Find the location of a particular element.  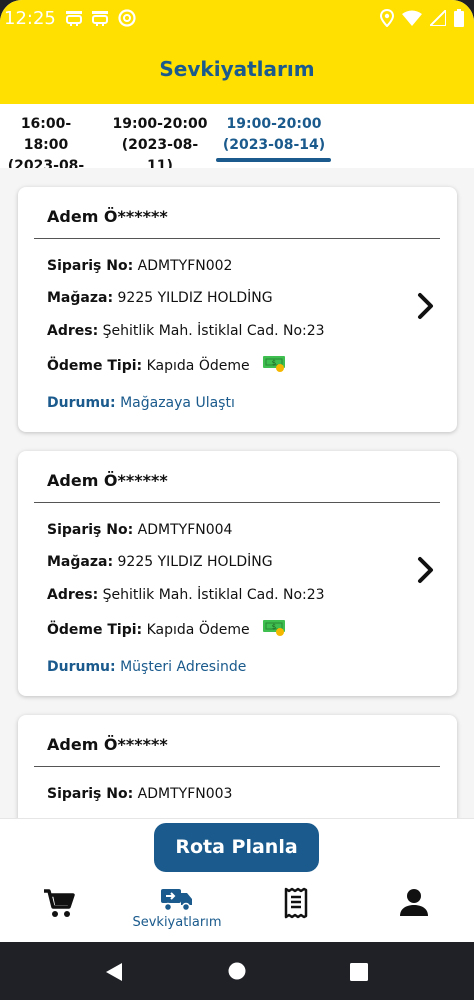

page-title: Sevkiyatlarım is located at coordinates (237, 69).